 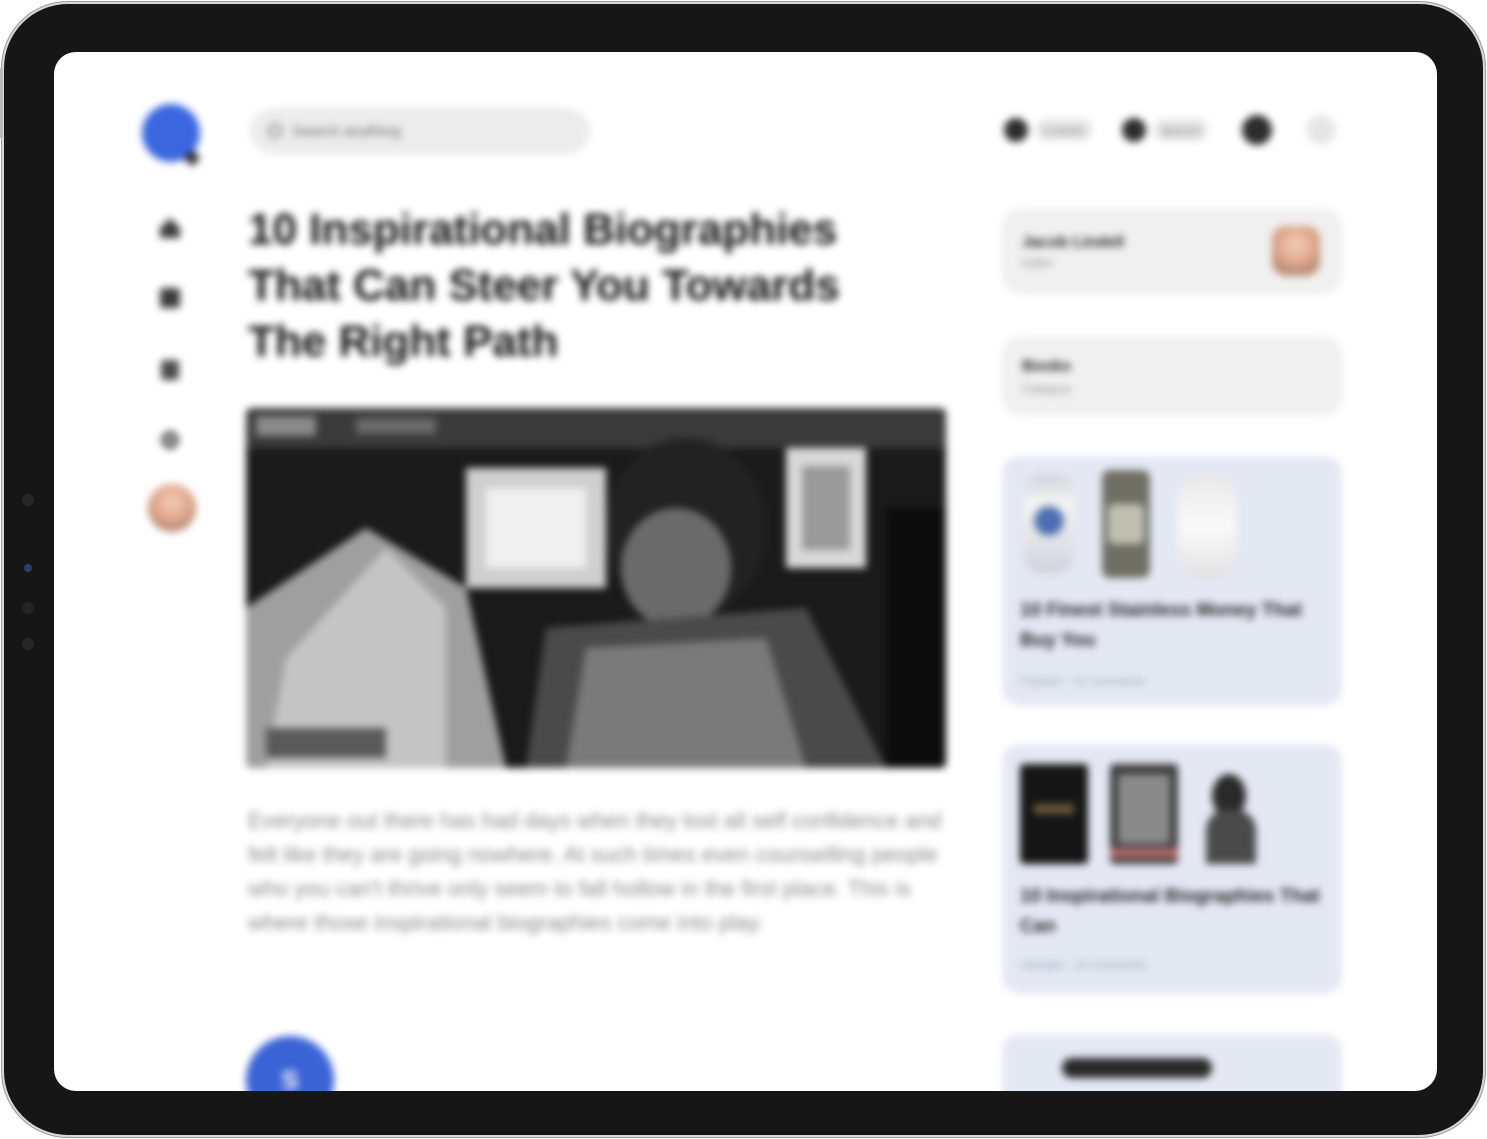 I want to click on chip-label: Lorem, so click(x=1064, y=130).